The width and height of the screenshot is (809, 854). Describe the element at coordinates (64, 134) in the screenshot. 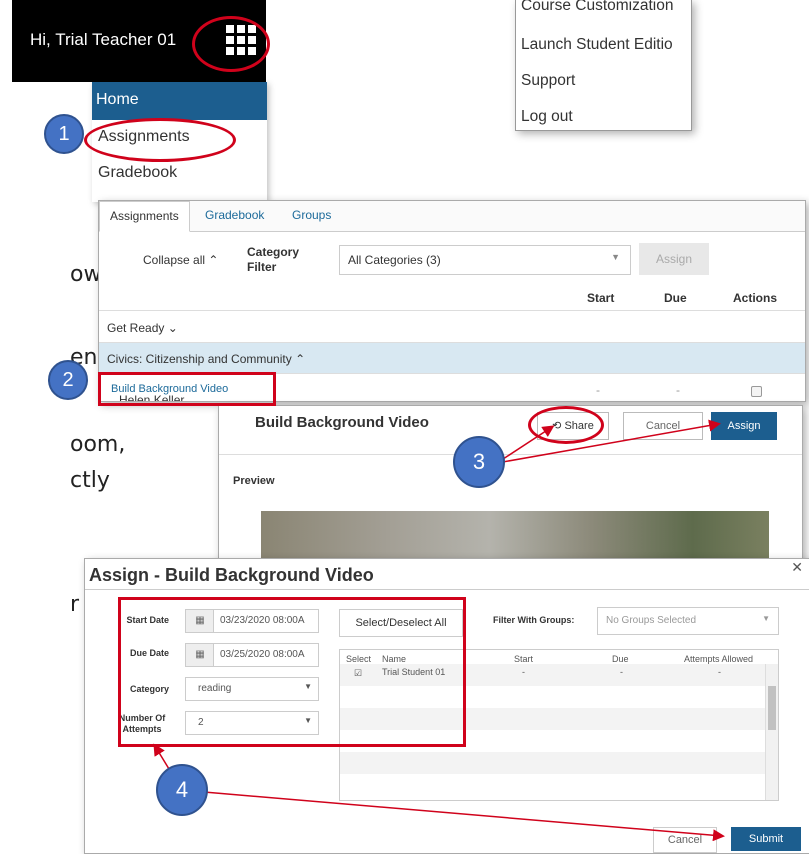

I see `step-badge-1: 1` at that location.